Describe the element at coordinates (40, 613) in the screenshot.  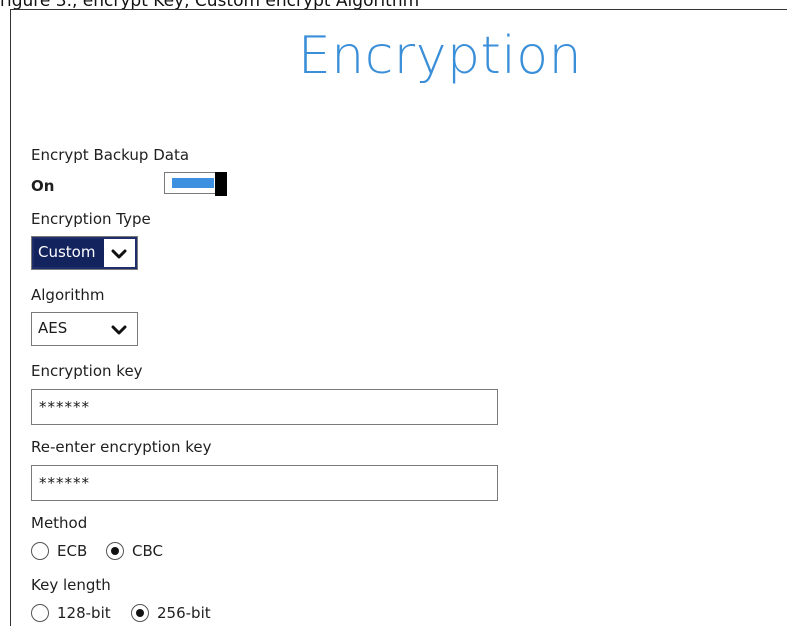
I see `key-length-128-radio` at that location.